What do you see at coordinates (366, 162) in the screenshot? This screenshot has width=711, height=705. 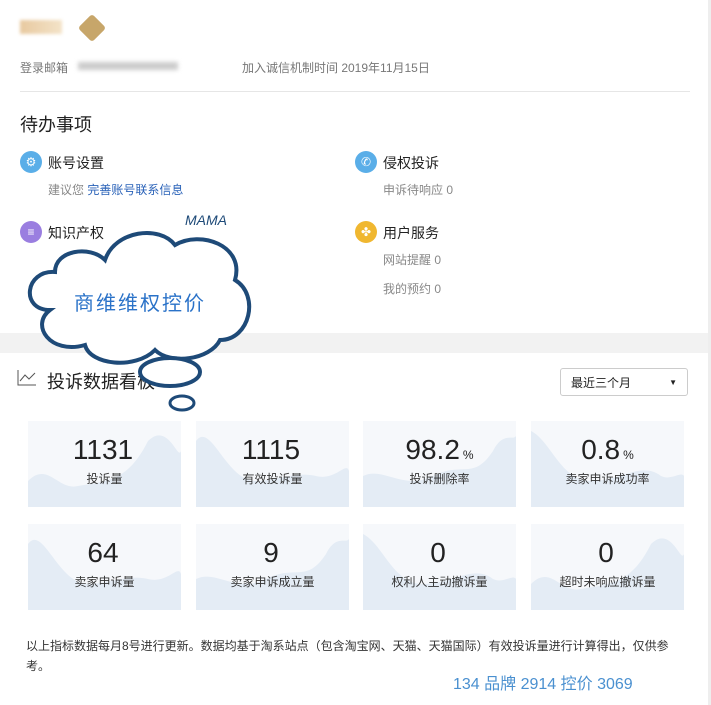 I see `phone-icon: ✆` at bounding box center [366, 162].